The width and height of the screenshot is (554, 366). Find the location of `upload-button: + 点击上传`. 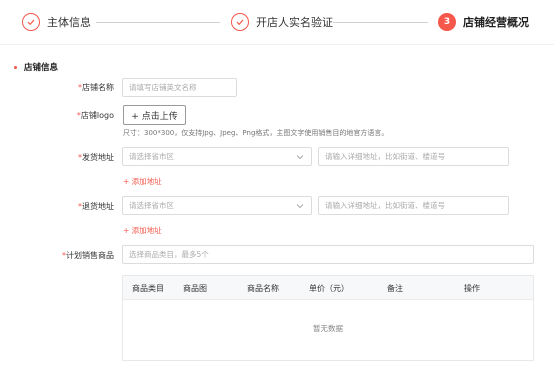

upload-button: + 点击上传 is located at coordinates (154, 115).